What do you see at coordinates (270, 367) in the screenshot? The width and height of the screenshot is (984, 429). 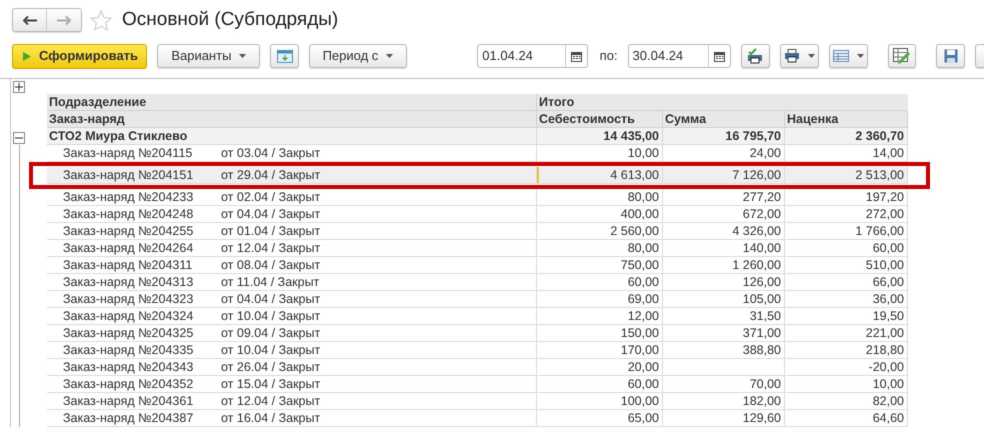 I see `date-status-cell: от 26.04 / Закрыт` at bounding box center [270, 367].